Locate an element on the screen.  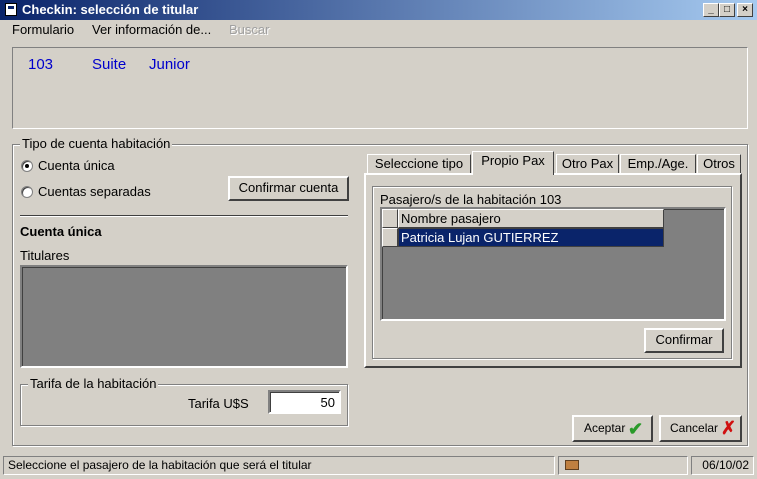
holders-list is located at coordinates (184, 316).